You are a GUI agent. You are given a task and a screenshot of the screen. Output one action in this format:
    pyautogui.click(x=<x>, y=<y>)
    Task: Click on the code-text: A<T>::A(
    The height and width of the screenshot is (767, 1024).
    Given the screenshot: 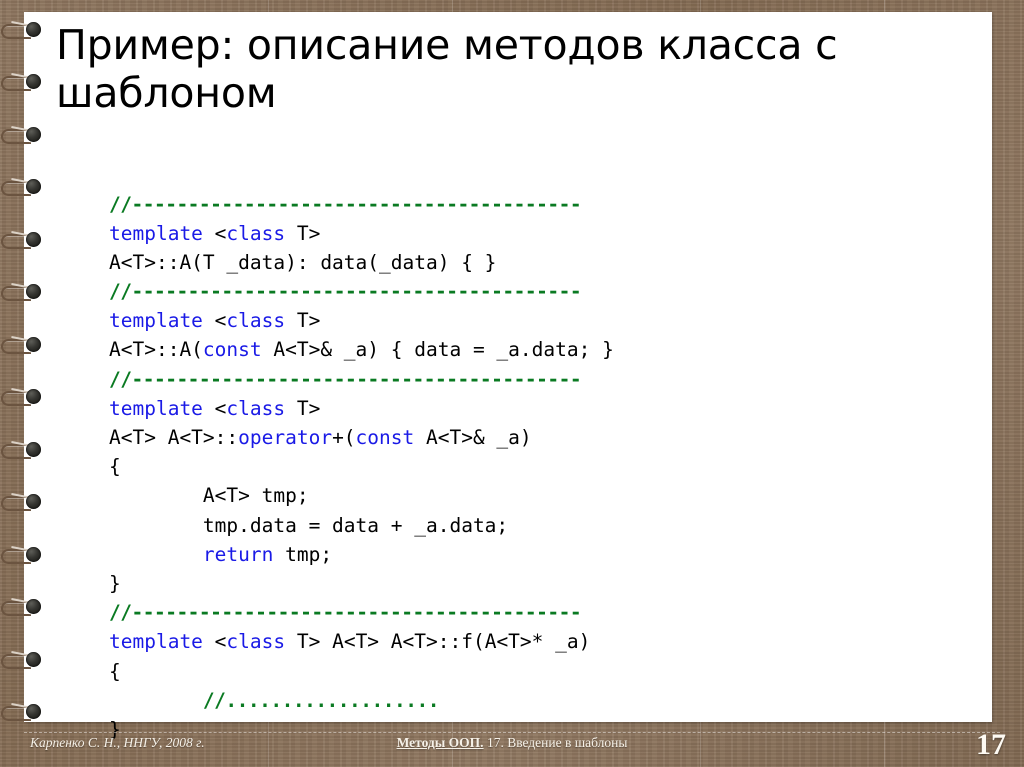 What is the action you would take?
    pyautogui.click(x=156, y=350)
    